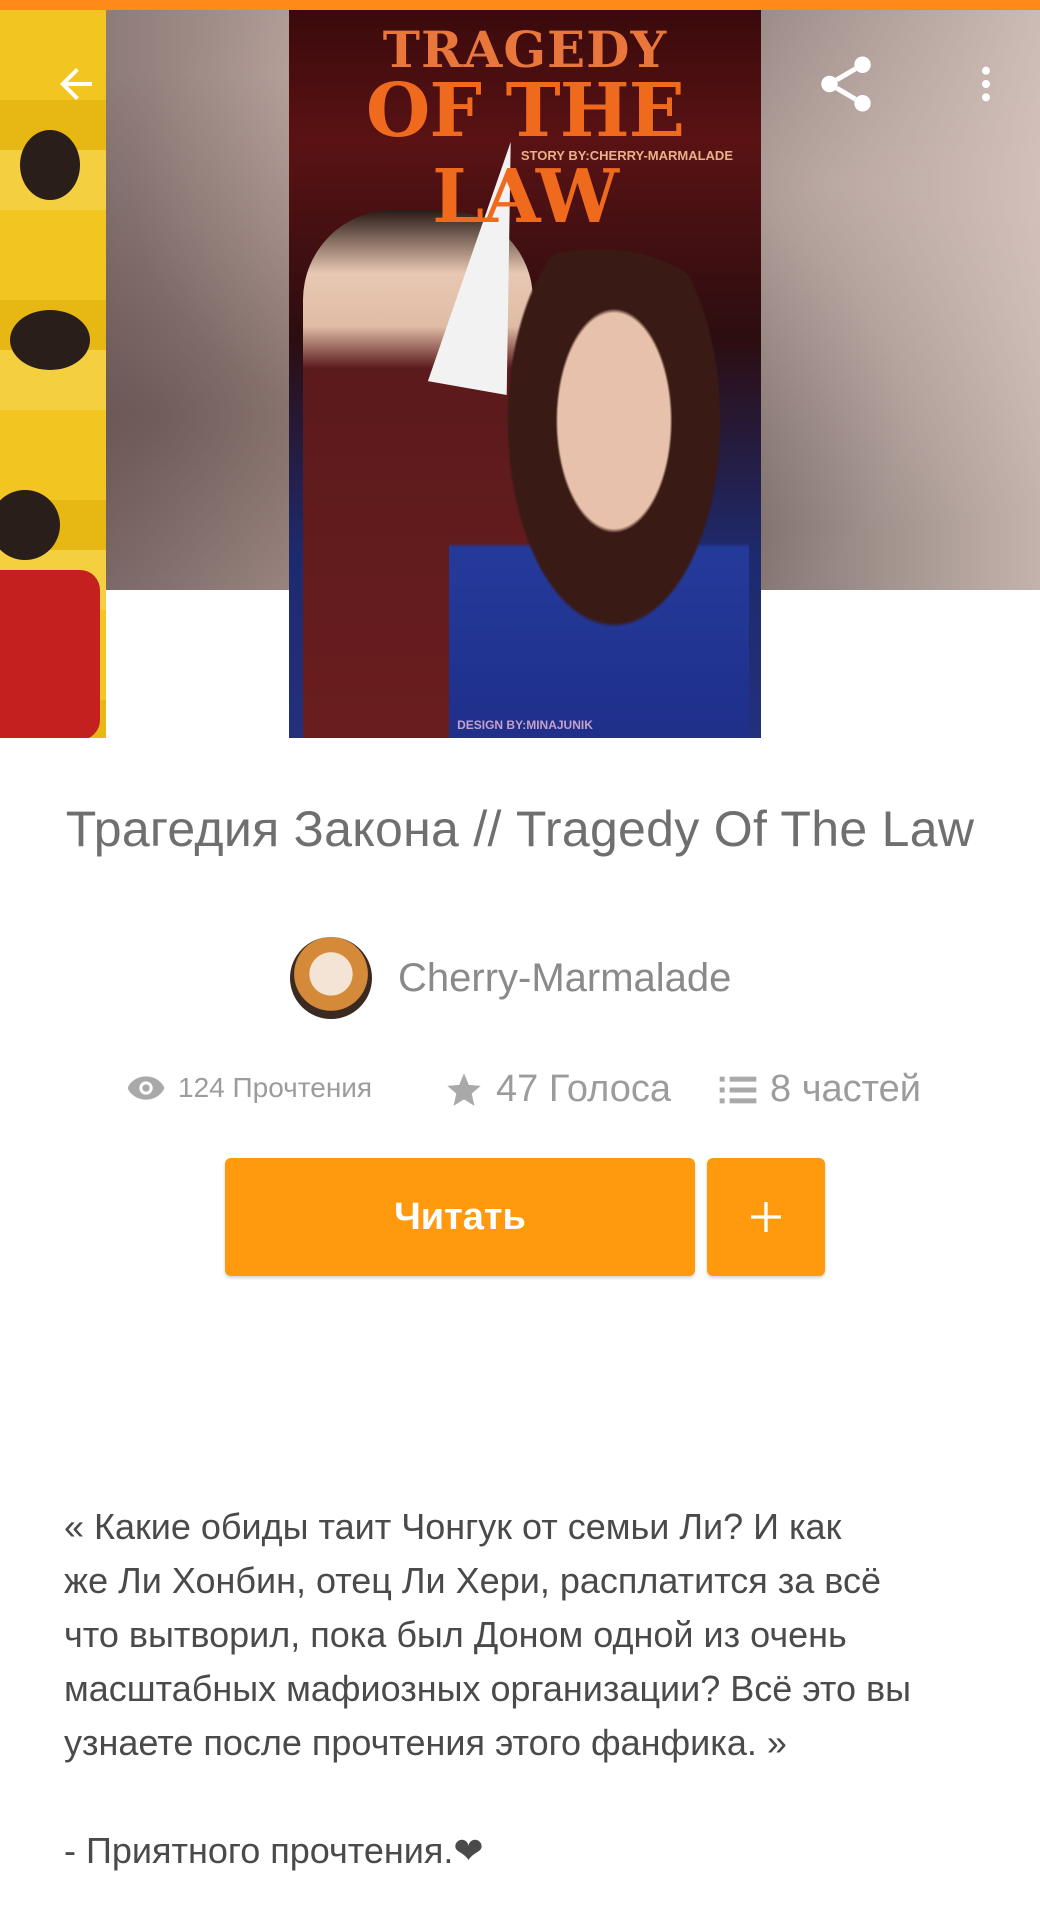 This screenshot has width=1040, height=1920. Describe the element at coordinates (845, 1089) in the screenshot. I see `parts-count: 8 частей` at that location.